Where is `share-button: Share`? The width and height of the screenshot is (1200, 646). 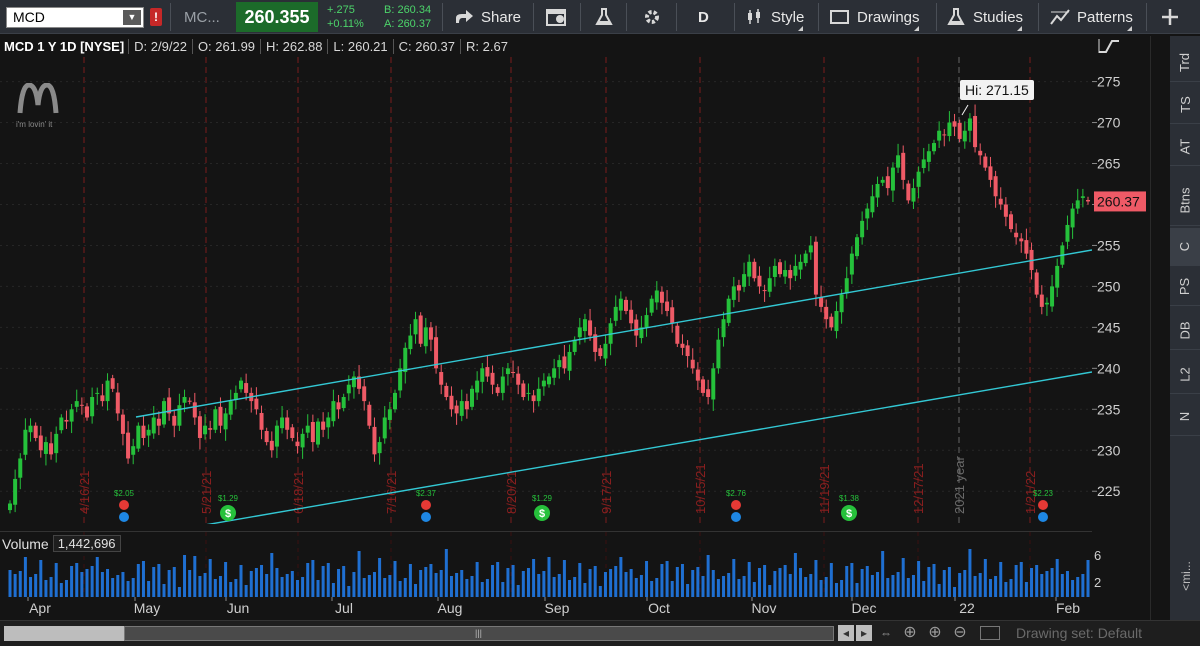
share-button: Share is located at coordinates (487, 17).